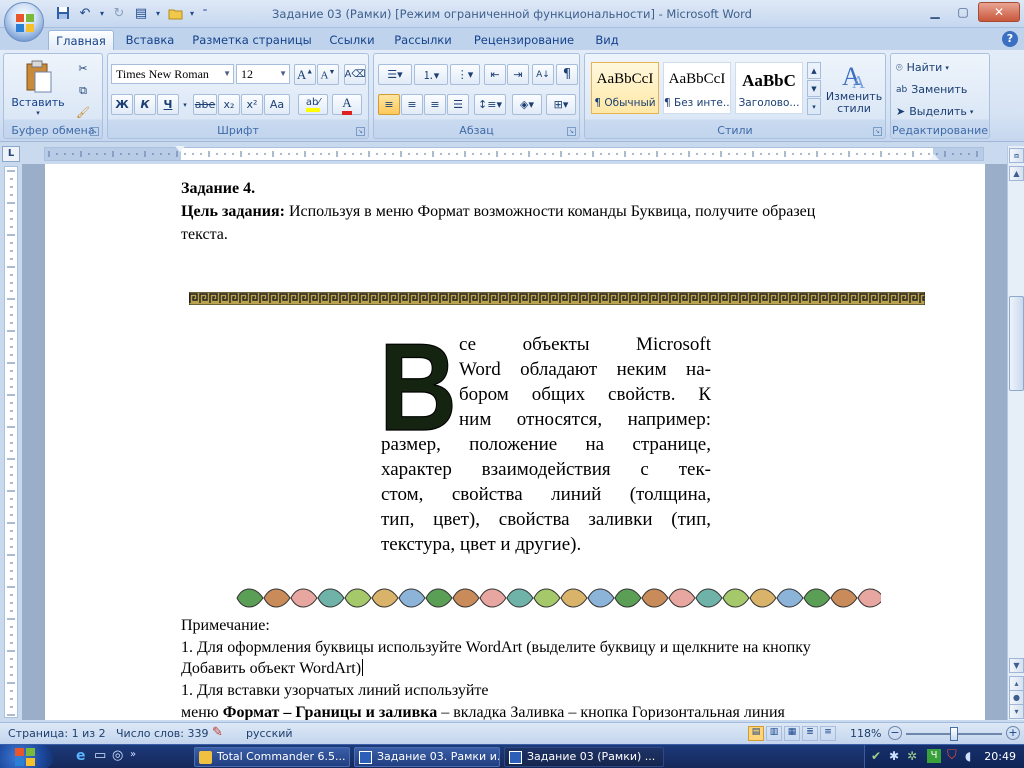  I want to click on help-icon: ?, so click(1010, 39).